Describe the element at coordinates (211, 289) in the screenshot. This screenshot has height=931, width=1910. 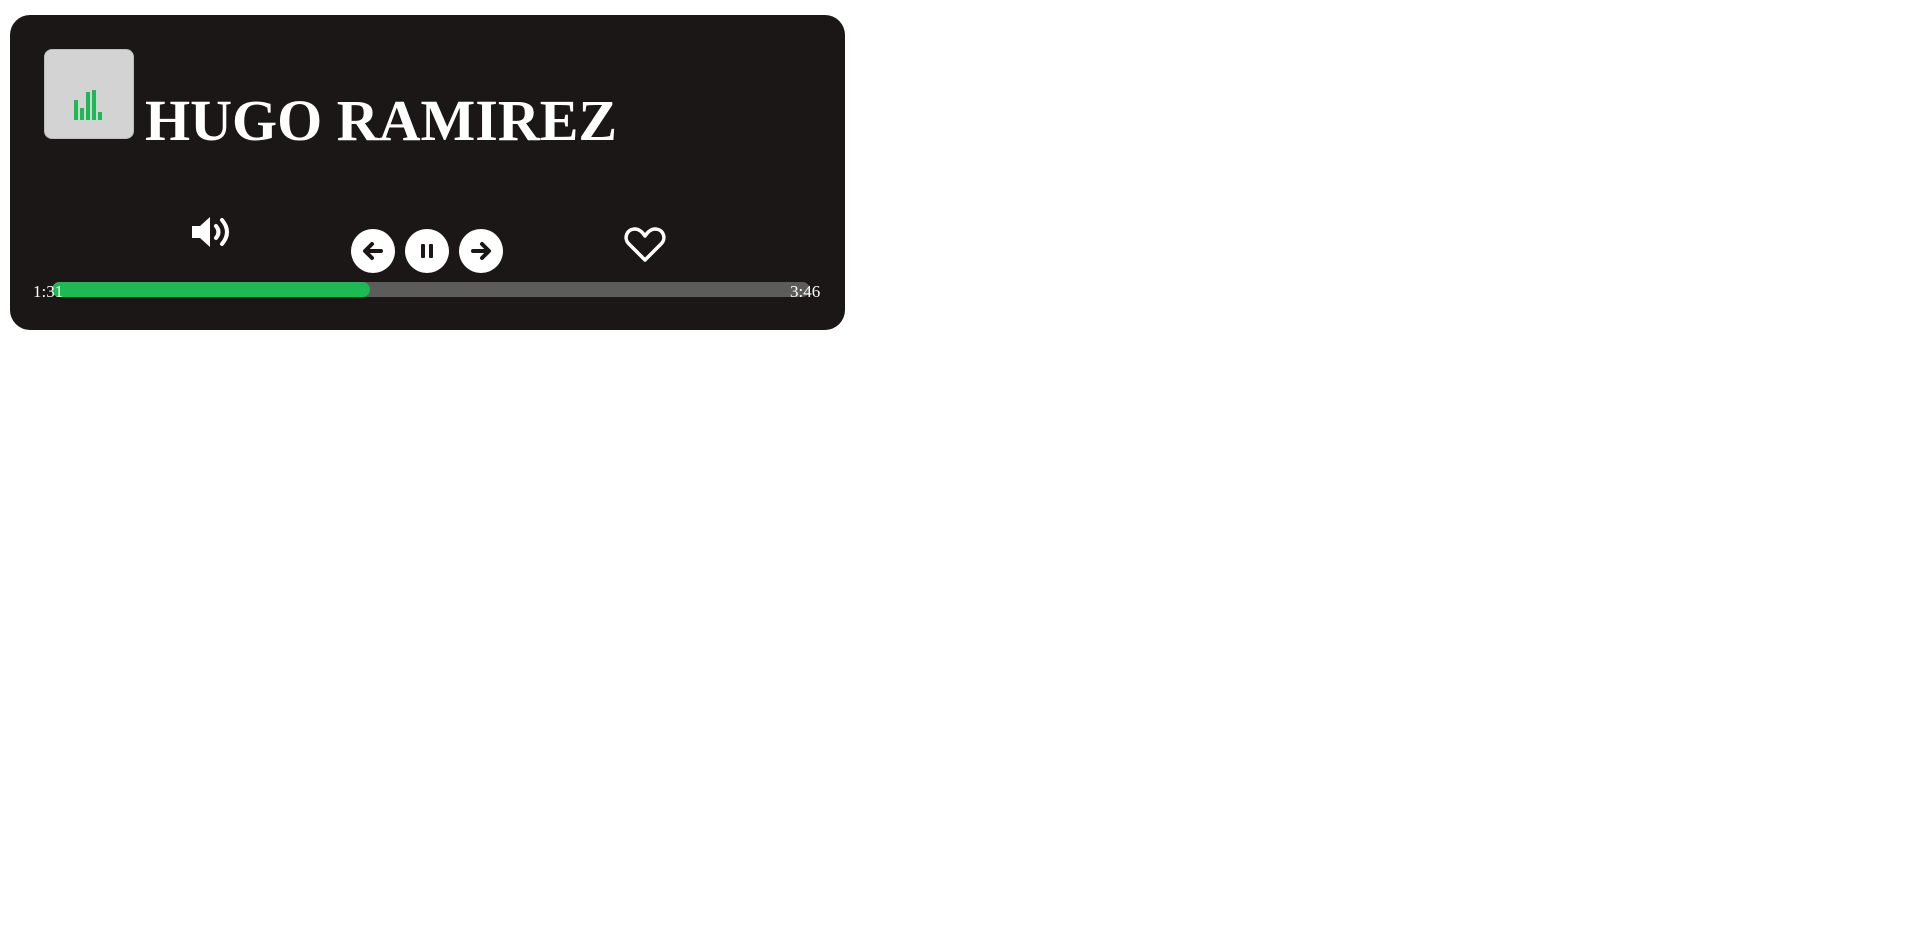
I see `progress-fill` at that location.